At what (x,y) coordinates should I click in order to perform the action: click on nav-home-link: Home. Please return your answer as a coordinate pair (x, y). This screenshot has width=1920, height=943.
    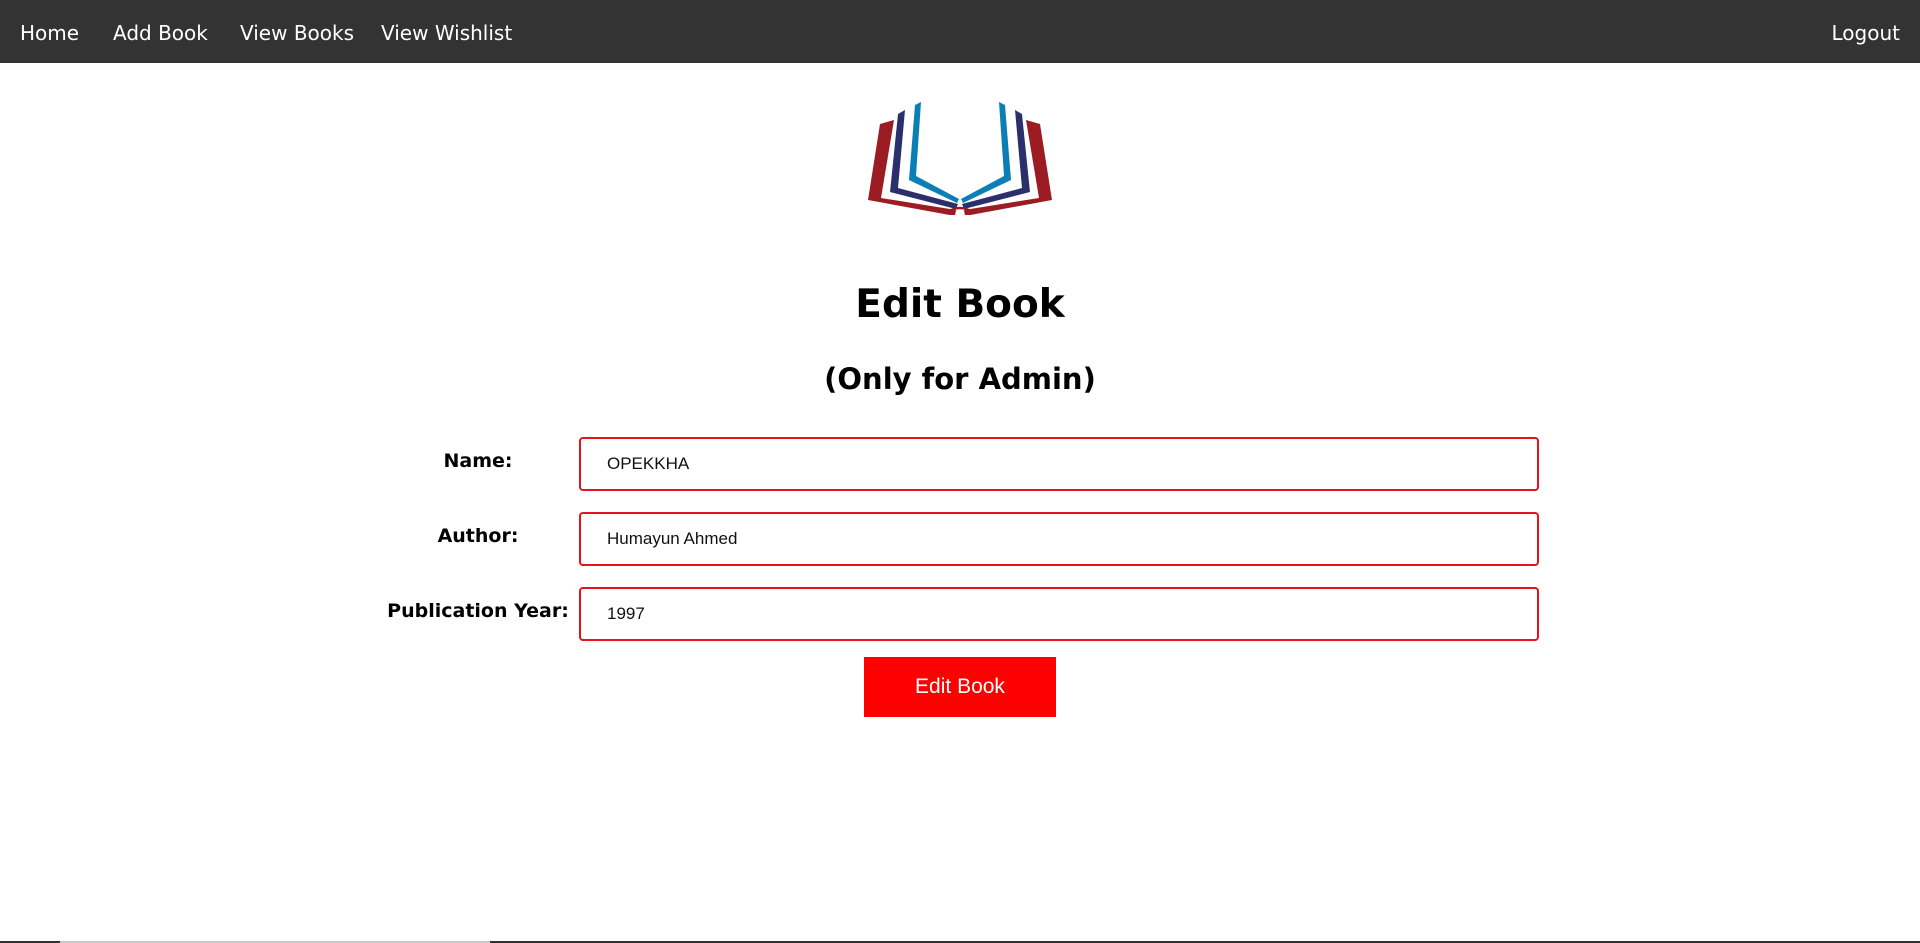
    Looking at the image, I should click on (49, 31).